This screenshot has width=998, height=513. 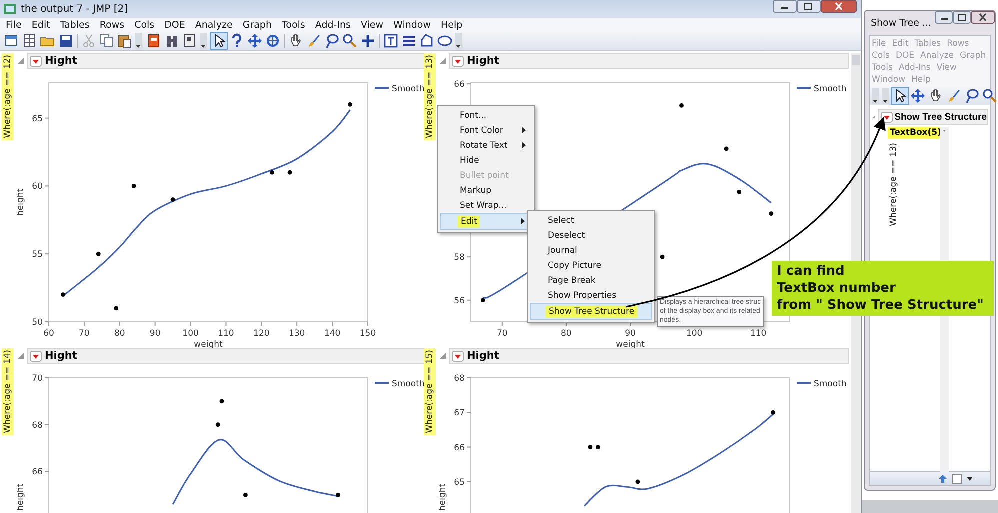 What do you see at coordinates (412, 25) in the screenshot?
I see `menu-item: Window` at bounding box center [412, 25].